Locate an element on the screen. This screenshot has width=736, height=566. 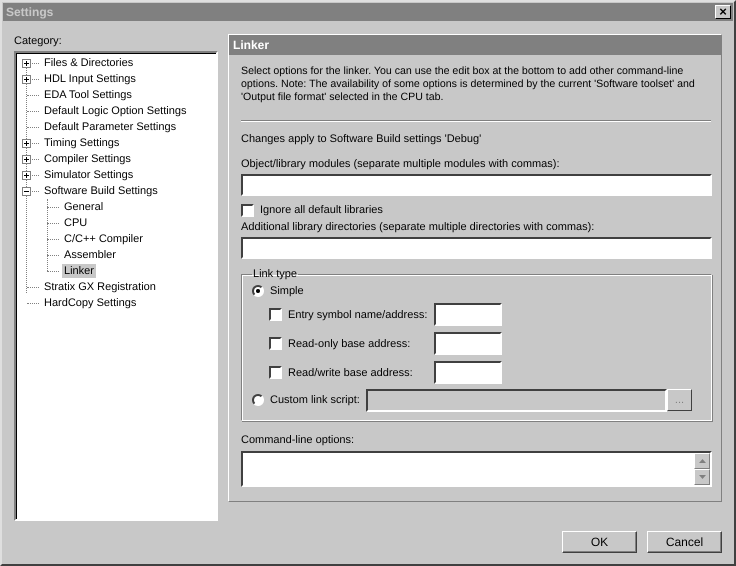
directories-field is located at coordinates (476, 248).